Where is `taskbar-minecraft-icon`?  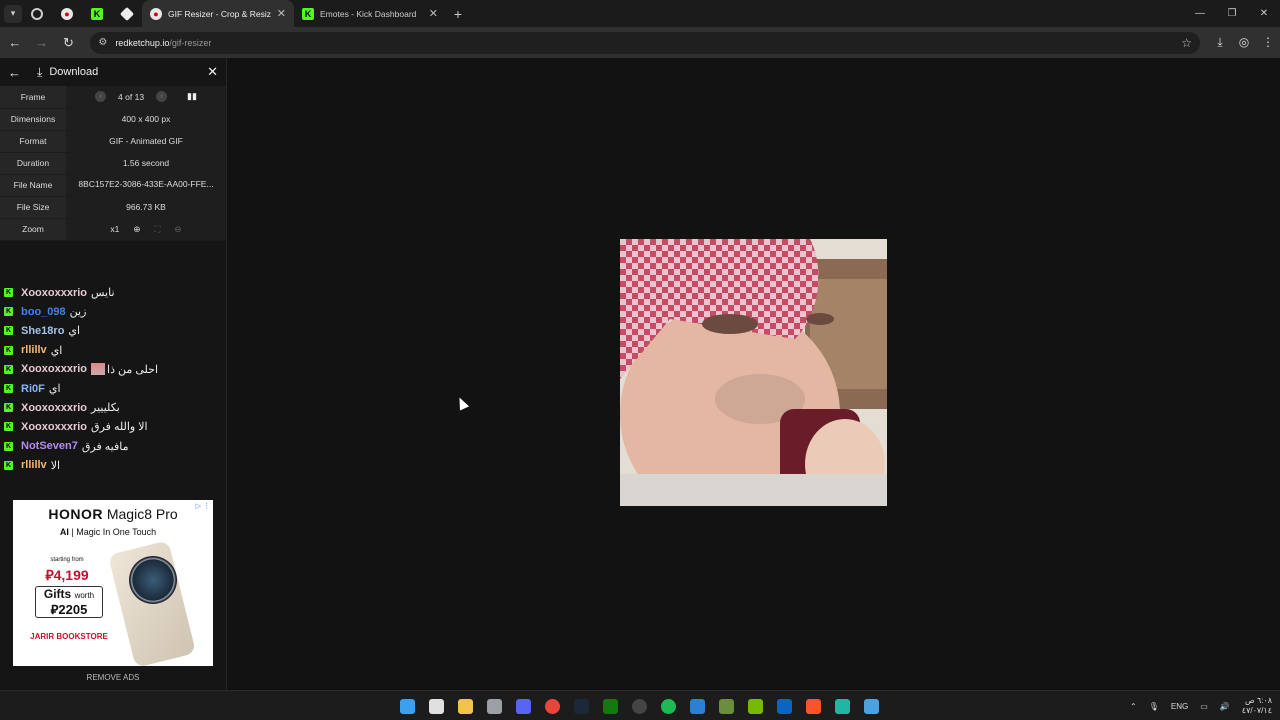 taskbar-minecraft-icon is located at coordinates (726, 705).